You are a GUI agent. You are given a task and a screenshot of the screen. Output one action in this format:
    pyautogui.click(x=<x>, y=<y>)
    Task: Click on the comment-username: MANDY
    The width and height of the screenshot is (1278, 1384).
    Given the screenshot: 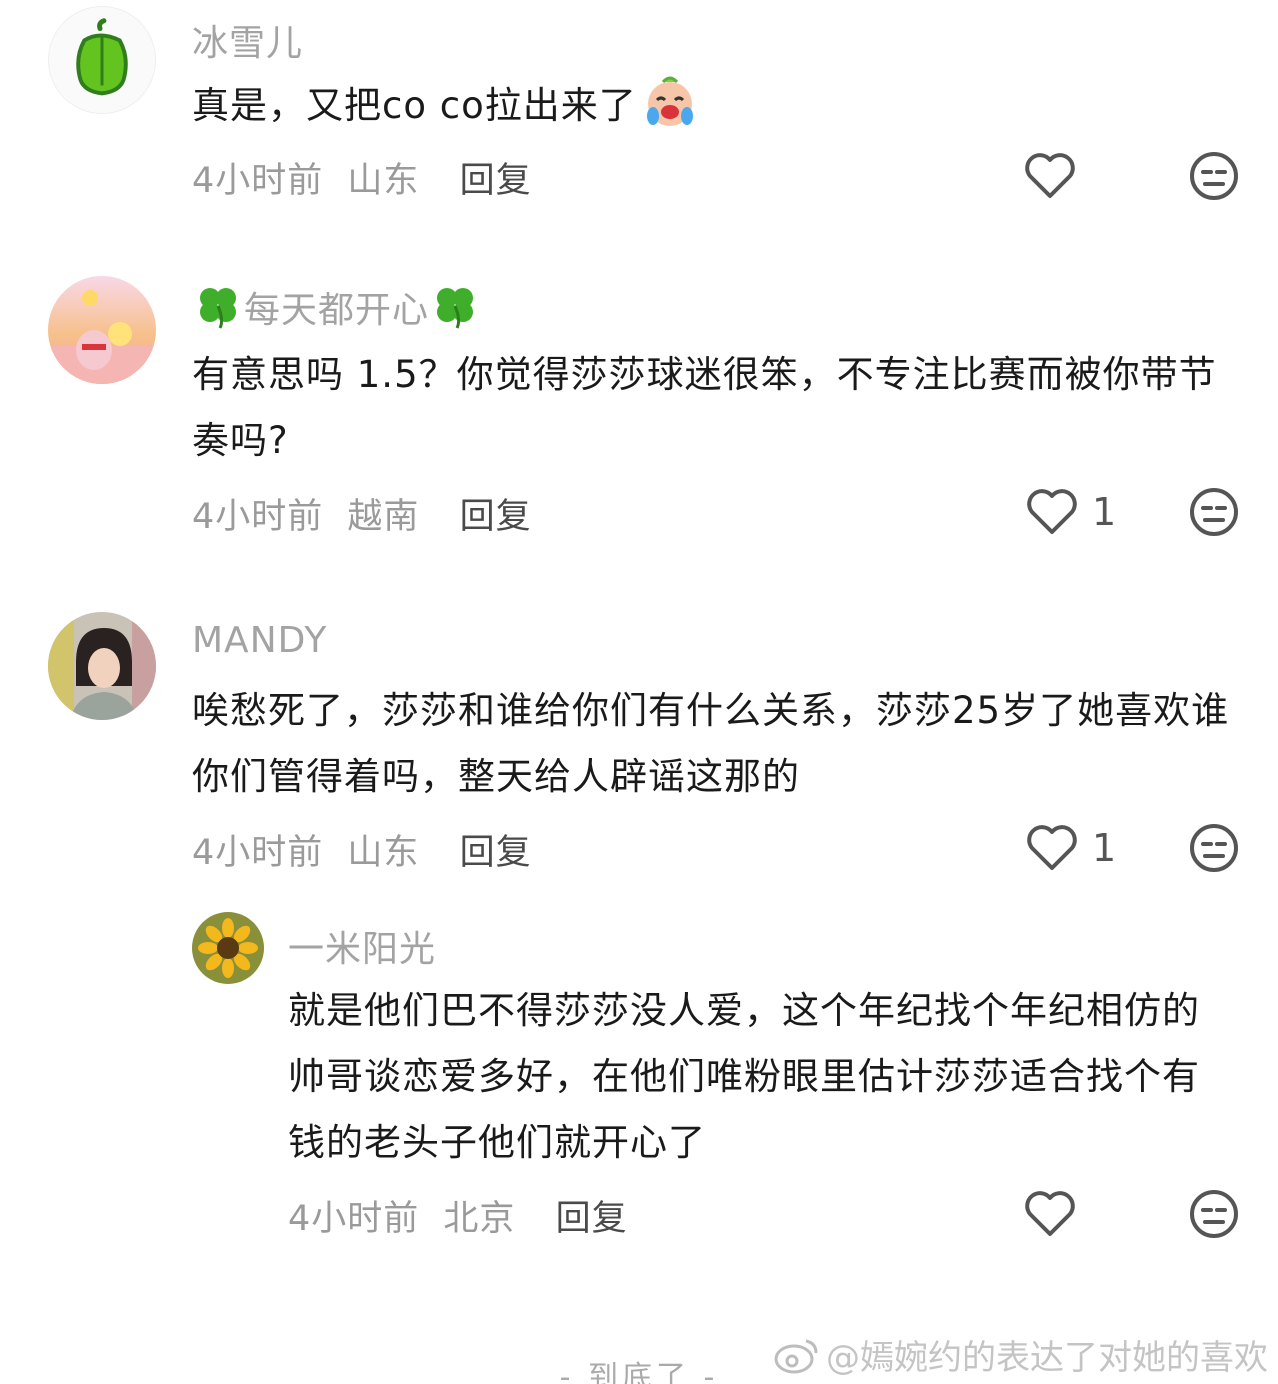 What is the action you would take?
    pyautogui.click(x=259, y=640)
    